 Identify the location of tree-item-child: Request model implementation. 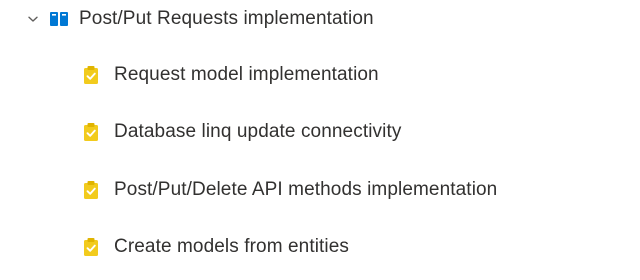
(230, 75).